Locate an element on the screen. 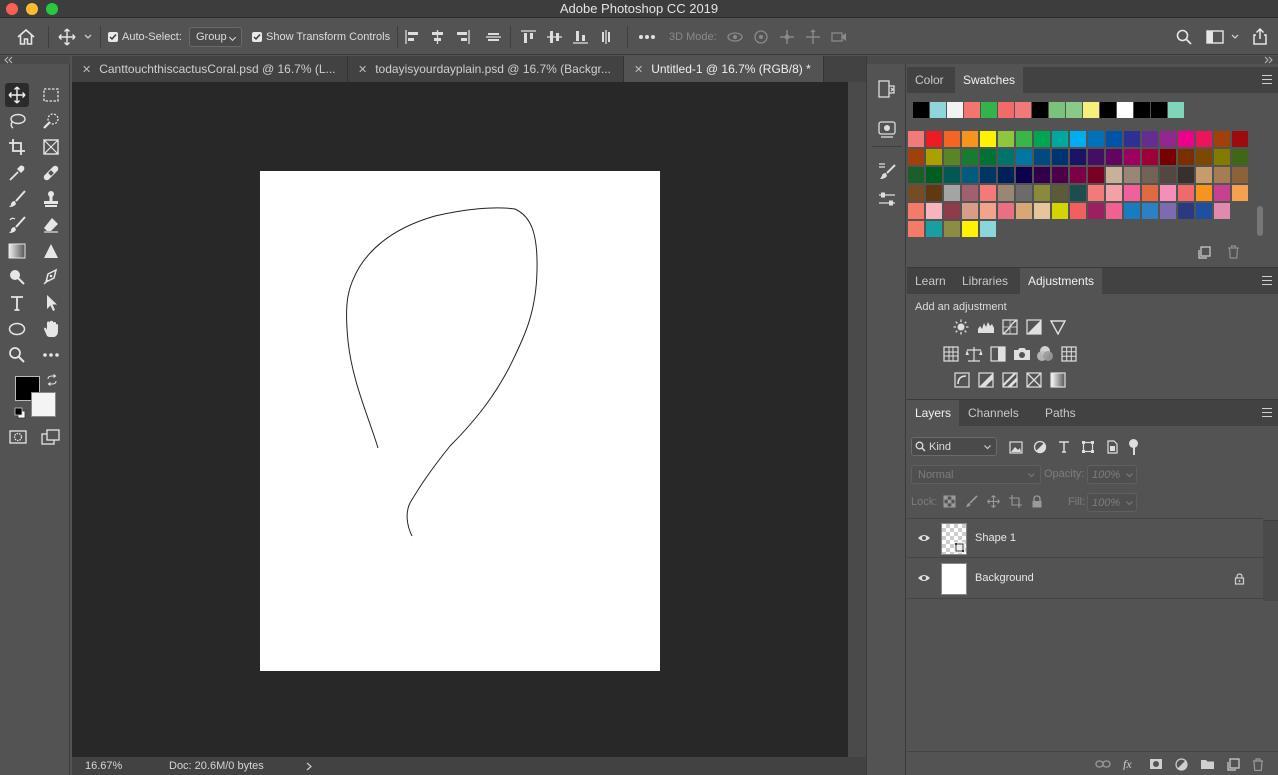 Image resolution: width=1278 pixels, height=775 pixels. frame-tool is located at coordinates (51, 147).